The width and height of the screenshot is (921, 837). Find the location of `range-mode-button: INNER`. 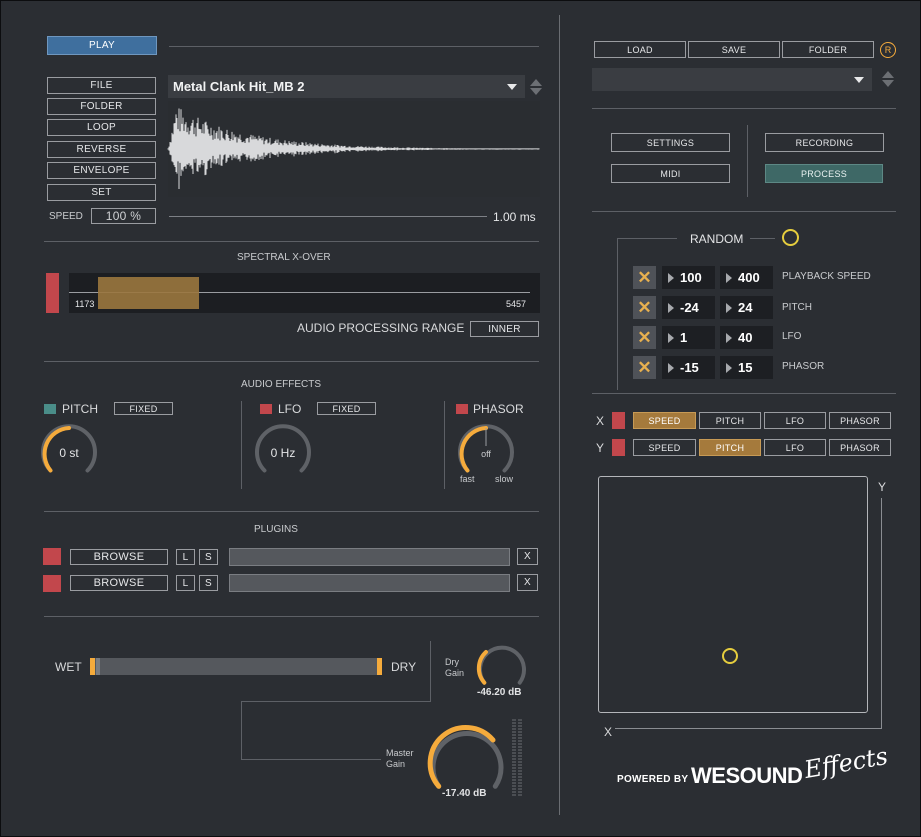

range-mode-button: INNER is located at coordinates (504, 329).